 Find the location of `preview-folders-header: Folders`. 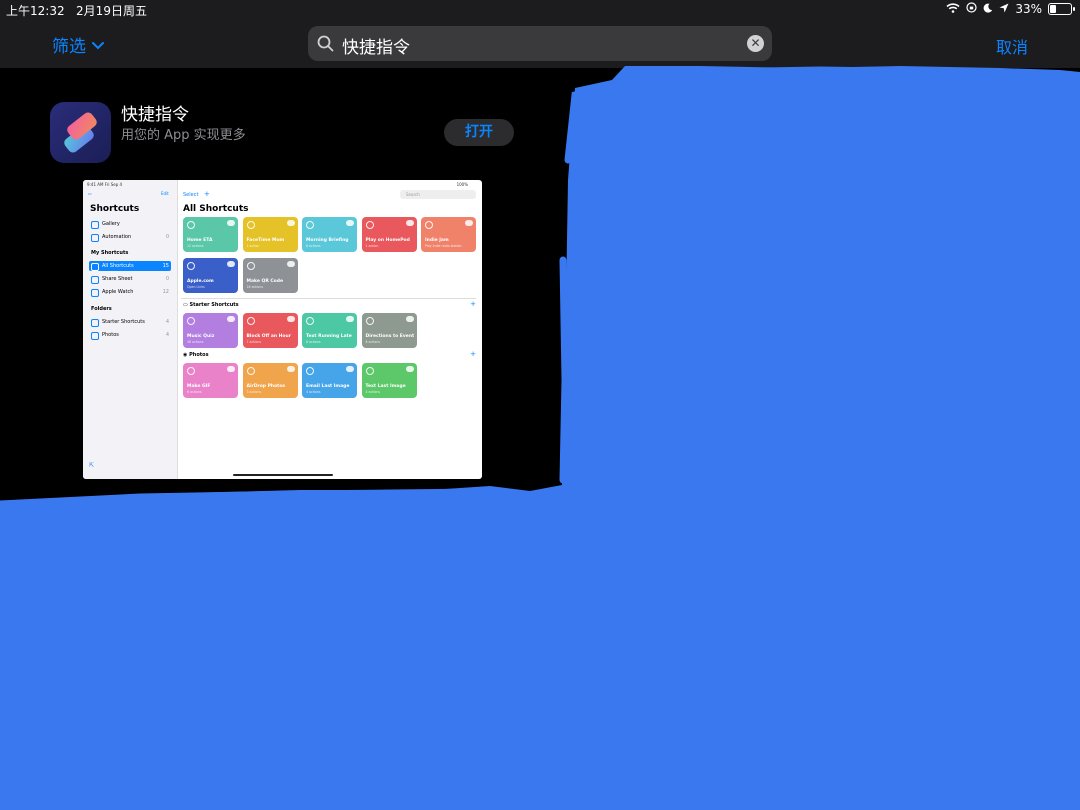

preview-folders-header: Folders is located at coordinates (101, 309).